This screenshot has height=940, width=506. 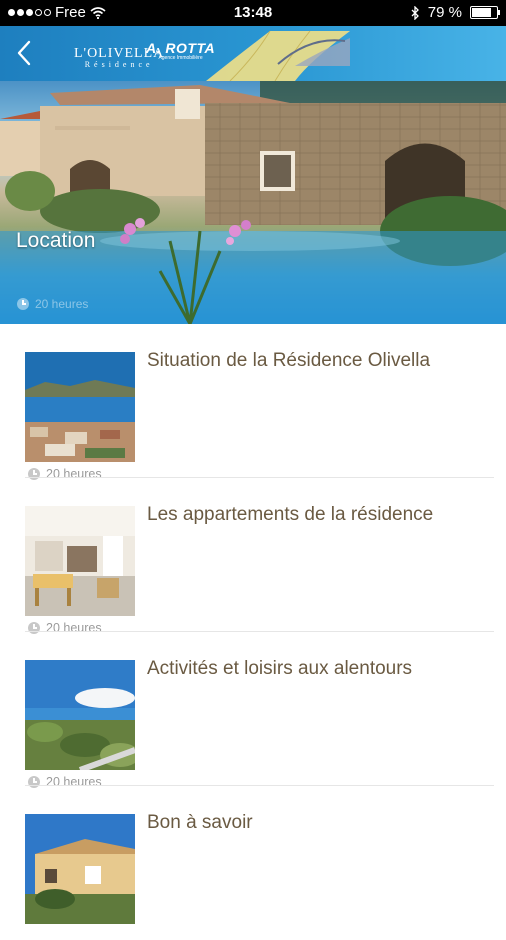 I want to click on hero-meta-text: 20 heures, so click(x=62, y=304).